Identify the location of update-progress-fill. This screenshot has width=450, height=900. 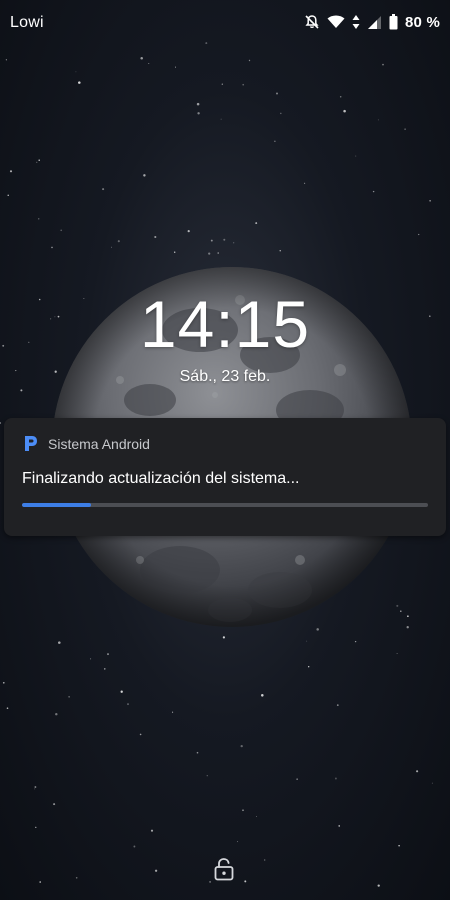
(57, 505).